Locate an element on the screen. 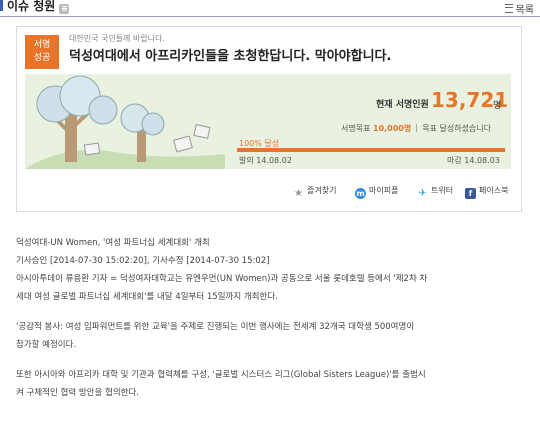 This screenshot has height=424, width=540. share-actions: ★ 즐겨찾기 m 마이피플 ✈ 트위터 f 페이스북 is located at coordinates (268, 191).